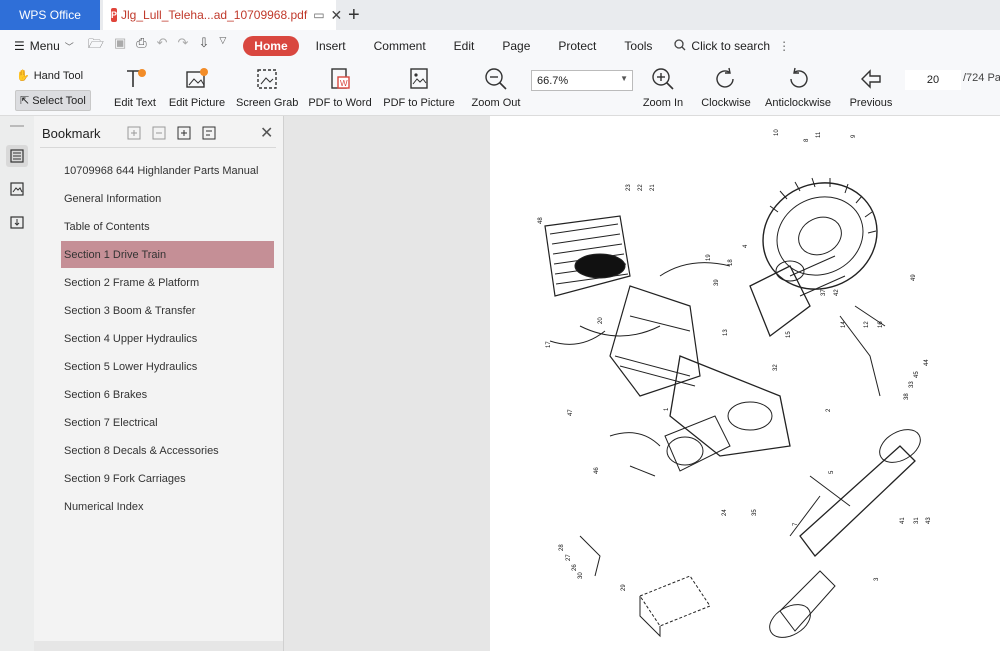 The image size is (1000, 651). What do you see at coordinates (209, 133) in the screenshot?
I see `bookmark-options-icon` at bounding box center [209, 133].